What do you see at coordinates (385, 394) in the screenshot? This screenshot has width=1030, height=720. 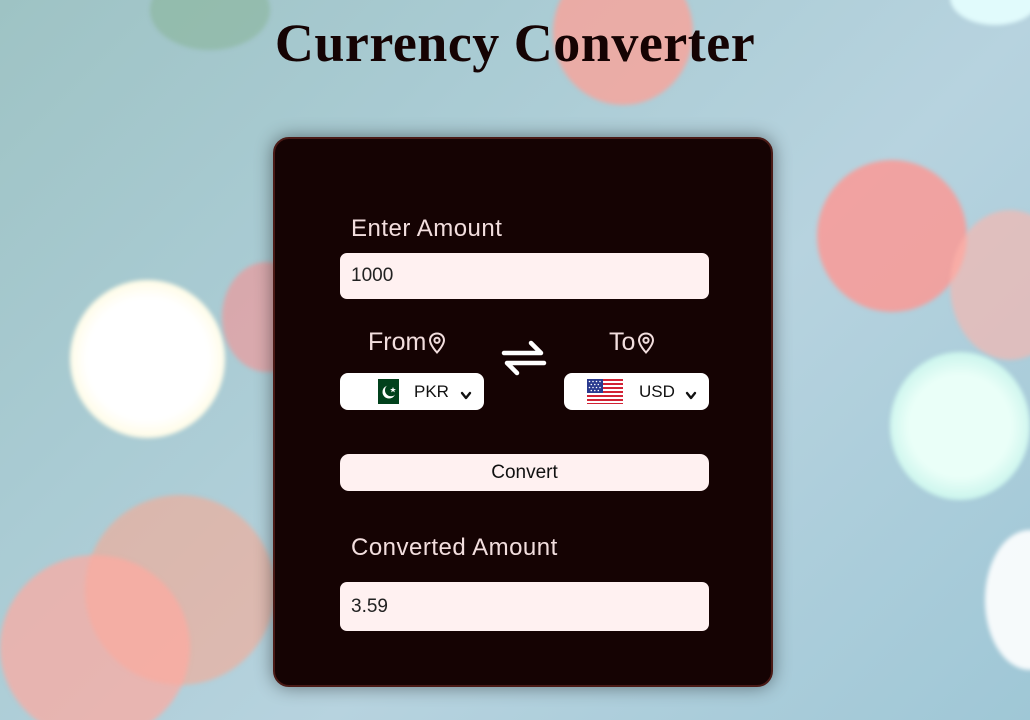 I see `pakistan-flag-icon` at bounding box center [385, 394].